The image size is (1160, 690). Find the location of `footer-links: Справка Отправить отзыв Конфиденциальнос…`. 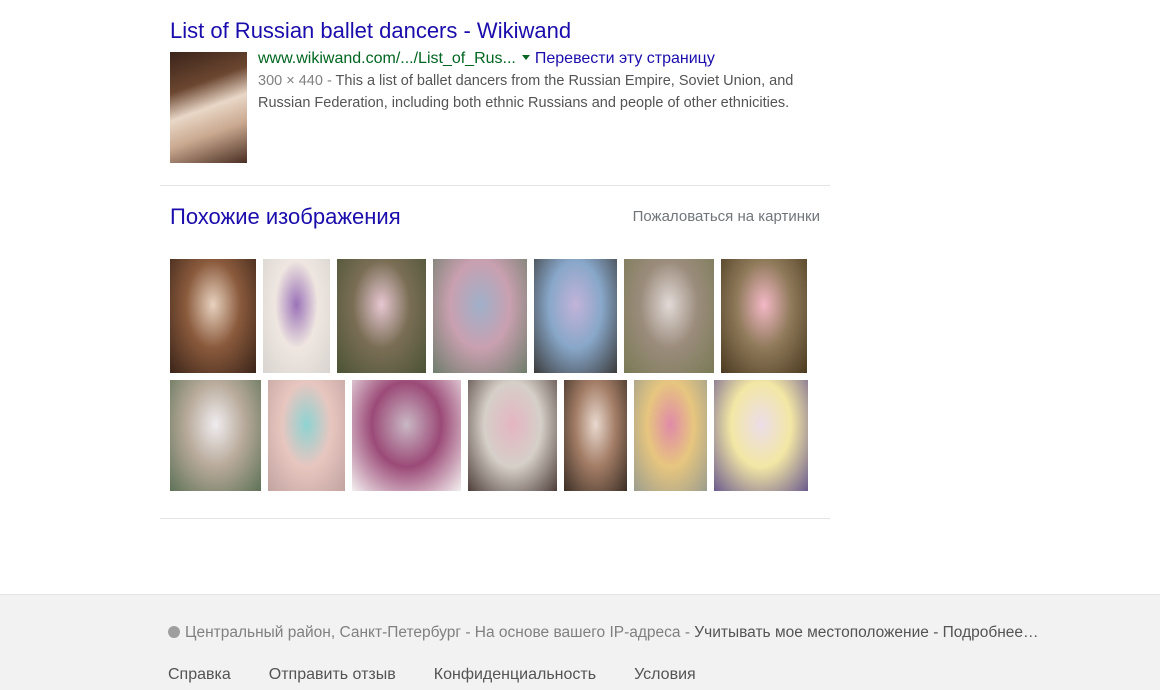

footer-links: Справка Отправить отзыв Конфиденциальнос… is located at coordinates (432, 675).